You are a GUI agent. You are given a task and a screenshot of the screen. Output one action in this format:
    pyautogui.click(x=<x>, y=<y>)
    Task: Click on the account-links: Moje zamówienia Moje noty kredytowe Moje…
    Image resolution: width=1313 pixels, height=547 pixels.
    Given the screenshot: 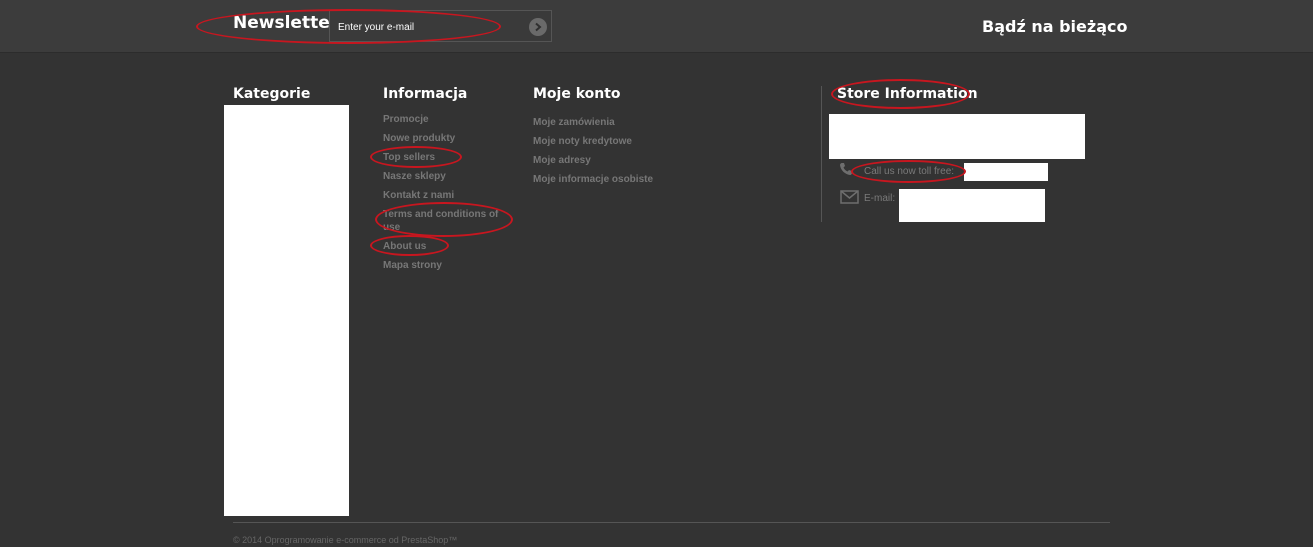 What is the action you would take?
    pyautogui.click(x=593, y=151)
    